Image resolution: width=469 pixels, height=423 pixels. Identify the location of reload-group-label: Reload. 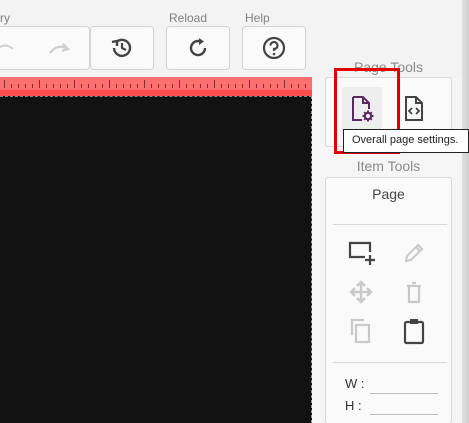
(188, 18).